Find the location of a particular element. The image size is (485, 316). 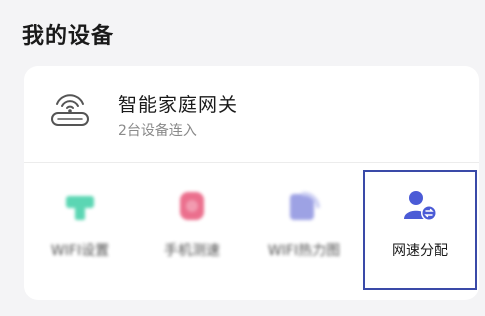

router-icon is located at coordinates (70, 110).